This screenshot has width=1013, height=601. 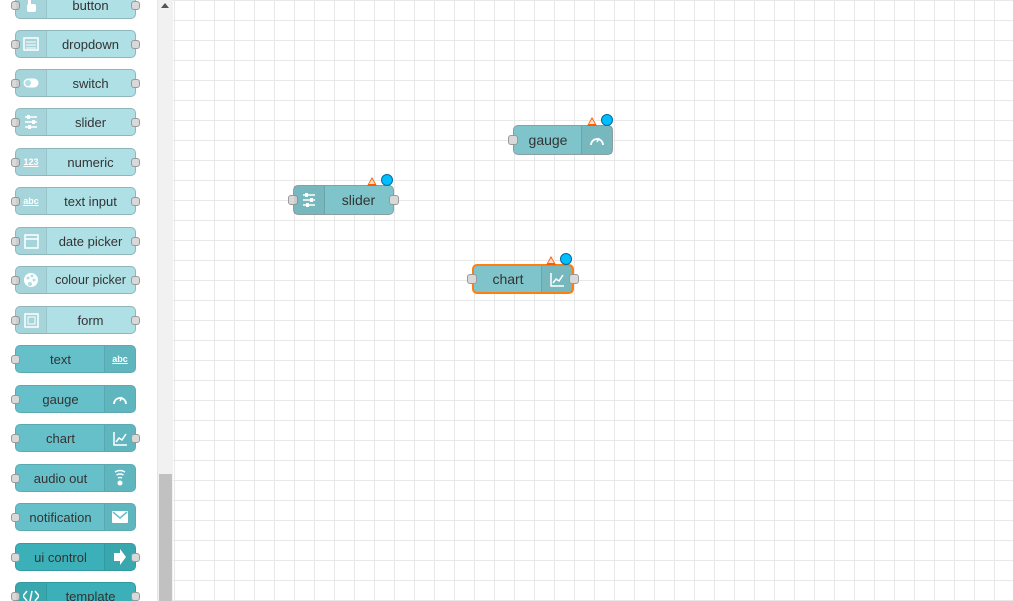 I want to click on palette-node-template: template, so click(x=75, y=591).